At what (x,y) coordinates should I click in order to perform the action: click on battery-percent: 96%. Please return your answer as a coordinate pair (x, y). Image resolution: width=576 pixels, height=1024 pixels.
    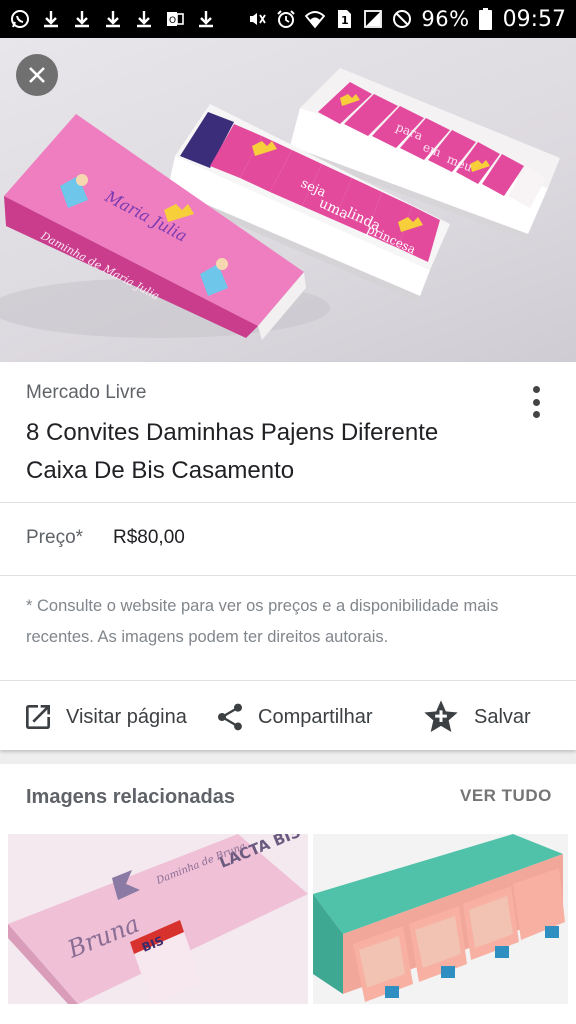
    Looking at the image, I should click on (445, 19).